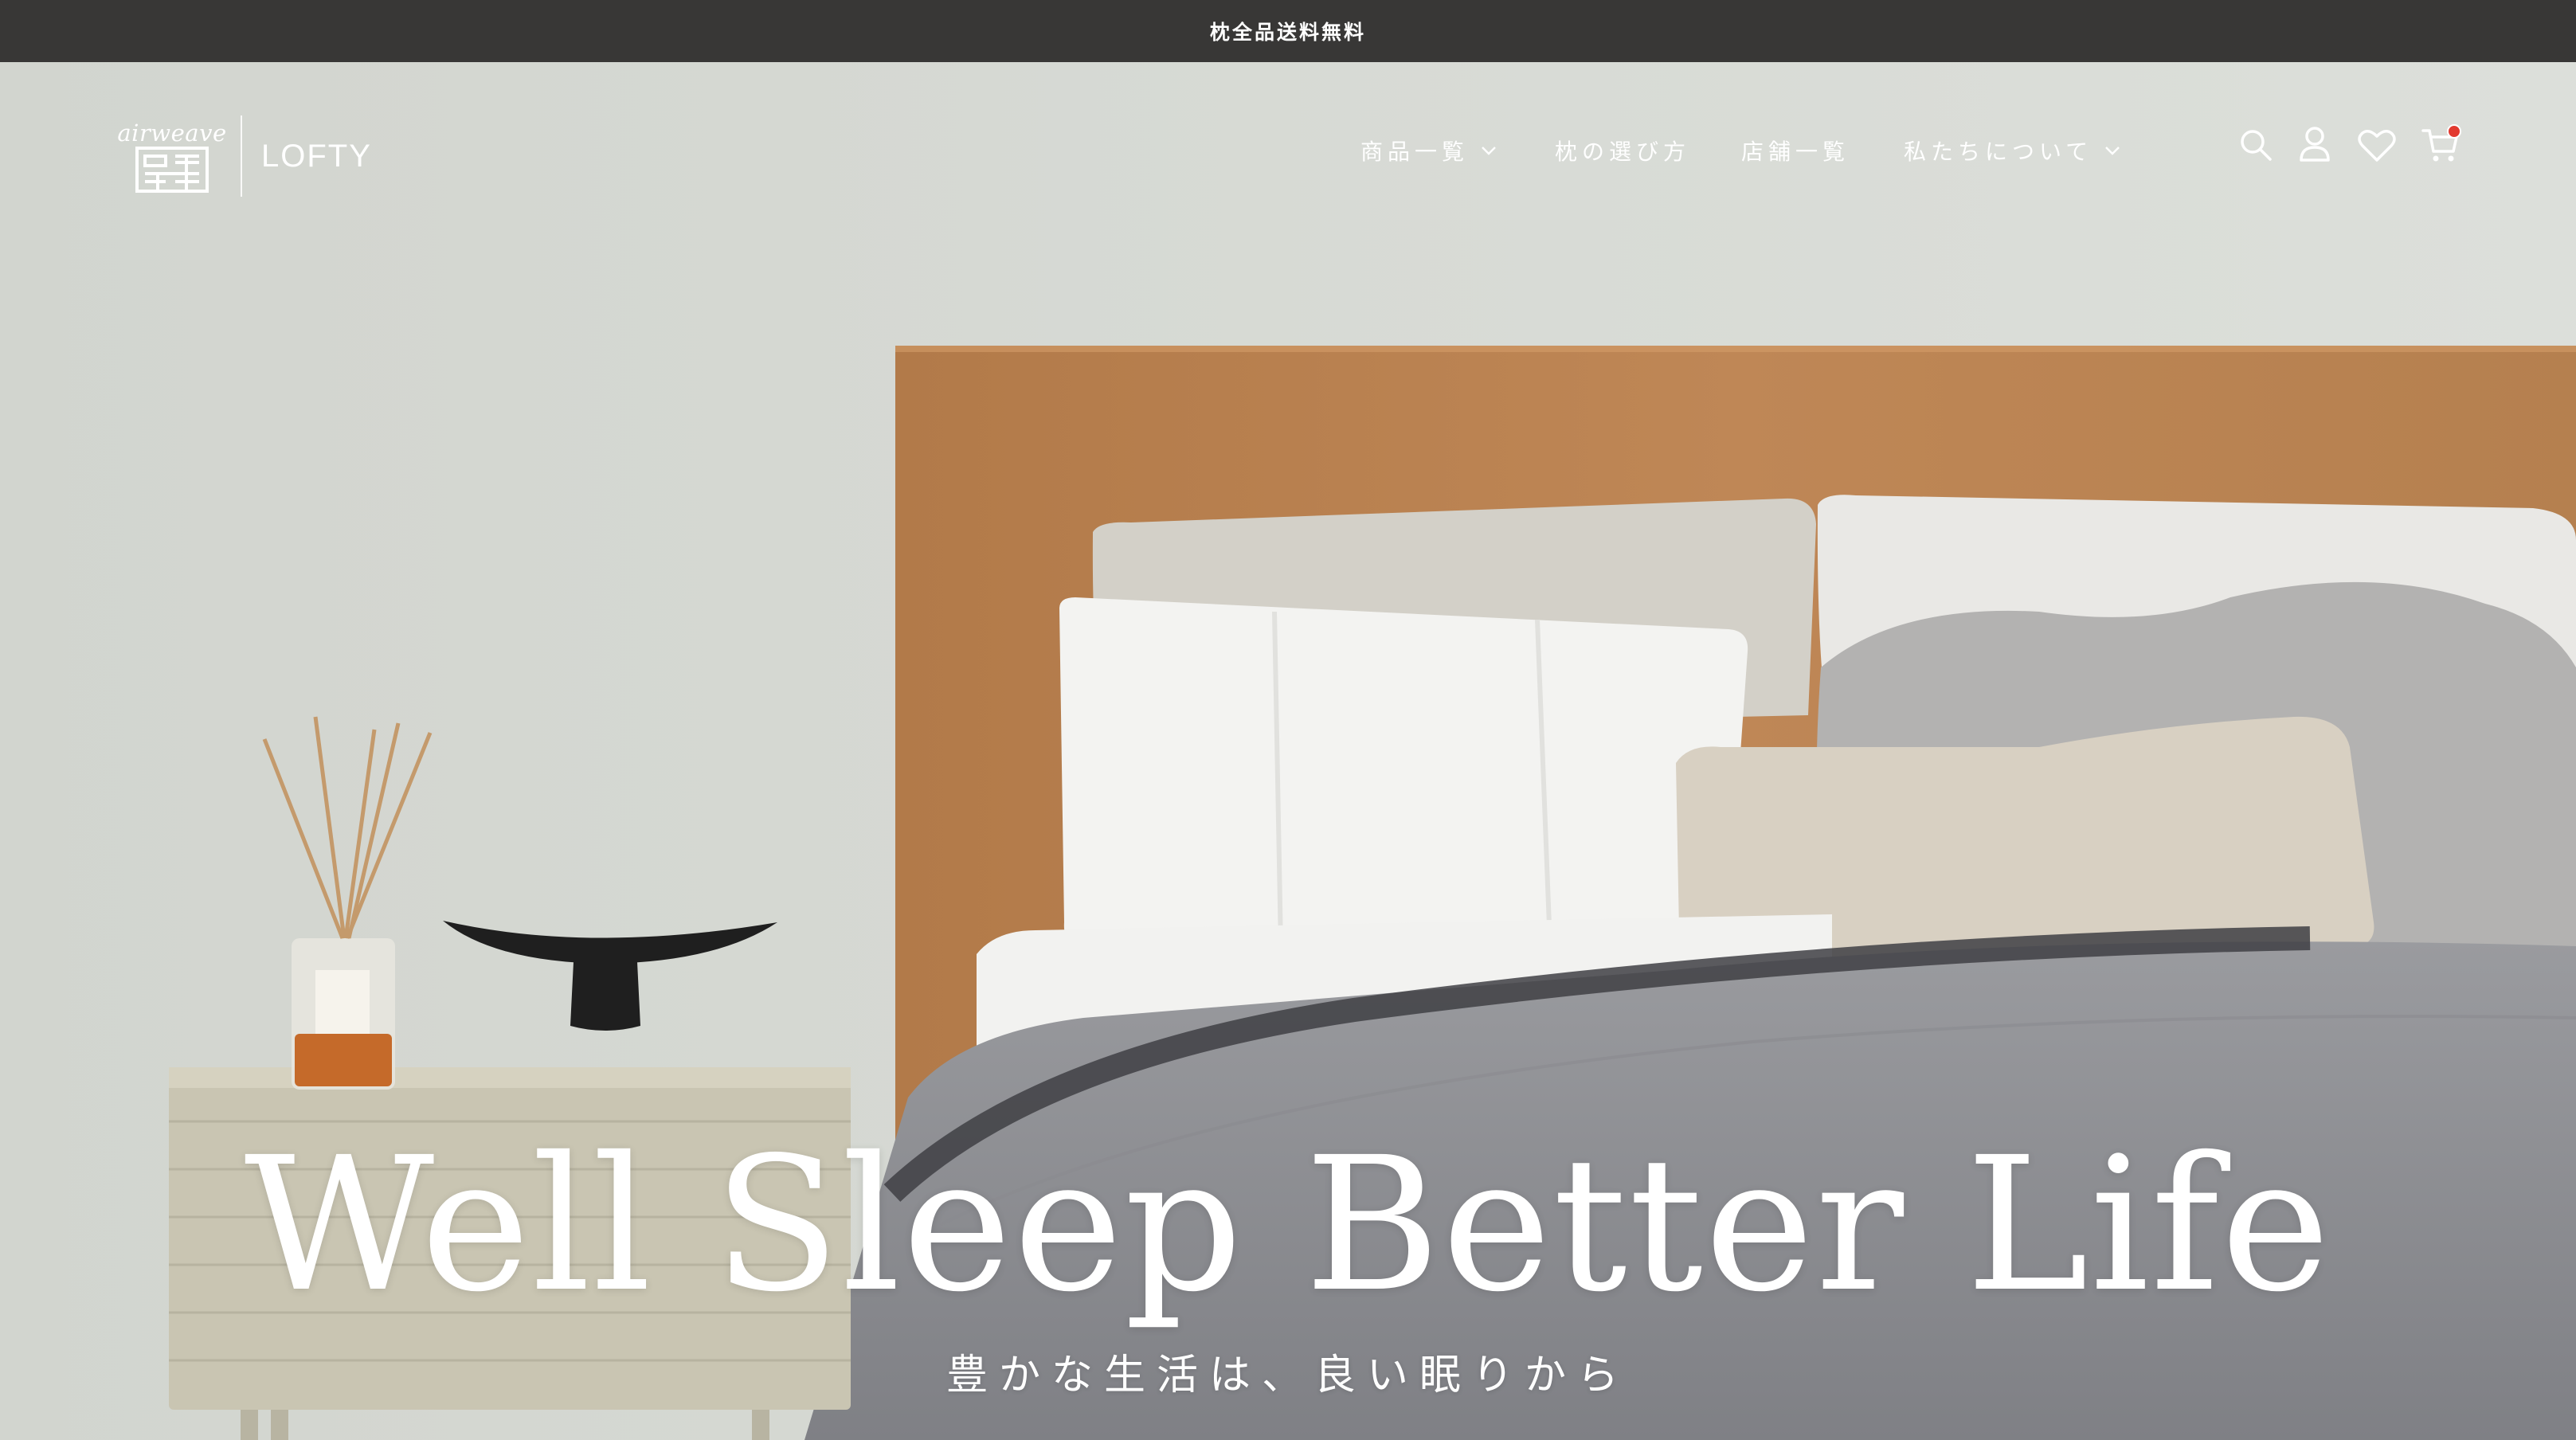  I want to click on nav-products-label: 商品一覧, so click(1415, 152).